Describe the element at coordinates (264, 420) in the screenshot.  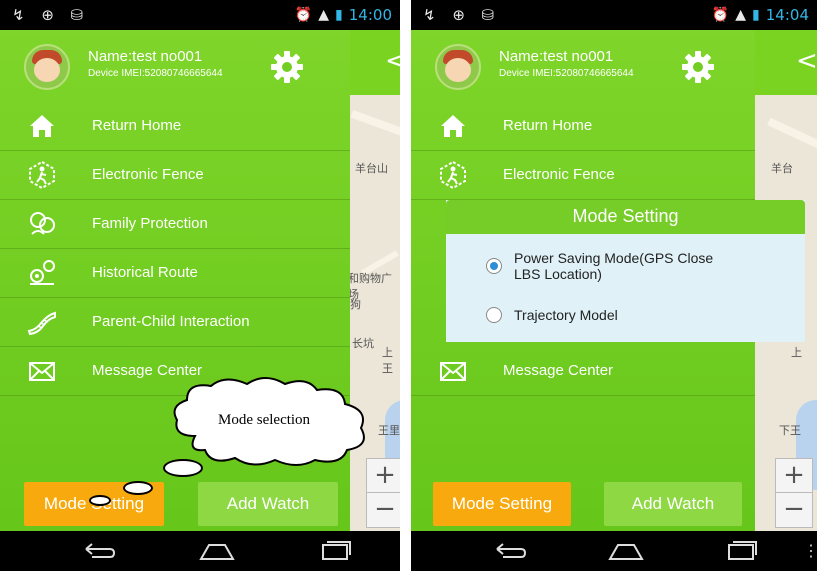
I see `callout-text: Mode selection` at that location.